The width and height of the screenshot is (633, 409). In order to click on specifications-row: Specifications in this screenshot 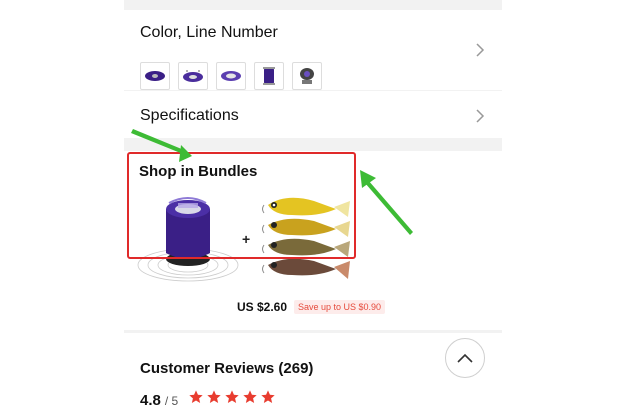, I will do `click(313, 114)`.